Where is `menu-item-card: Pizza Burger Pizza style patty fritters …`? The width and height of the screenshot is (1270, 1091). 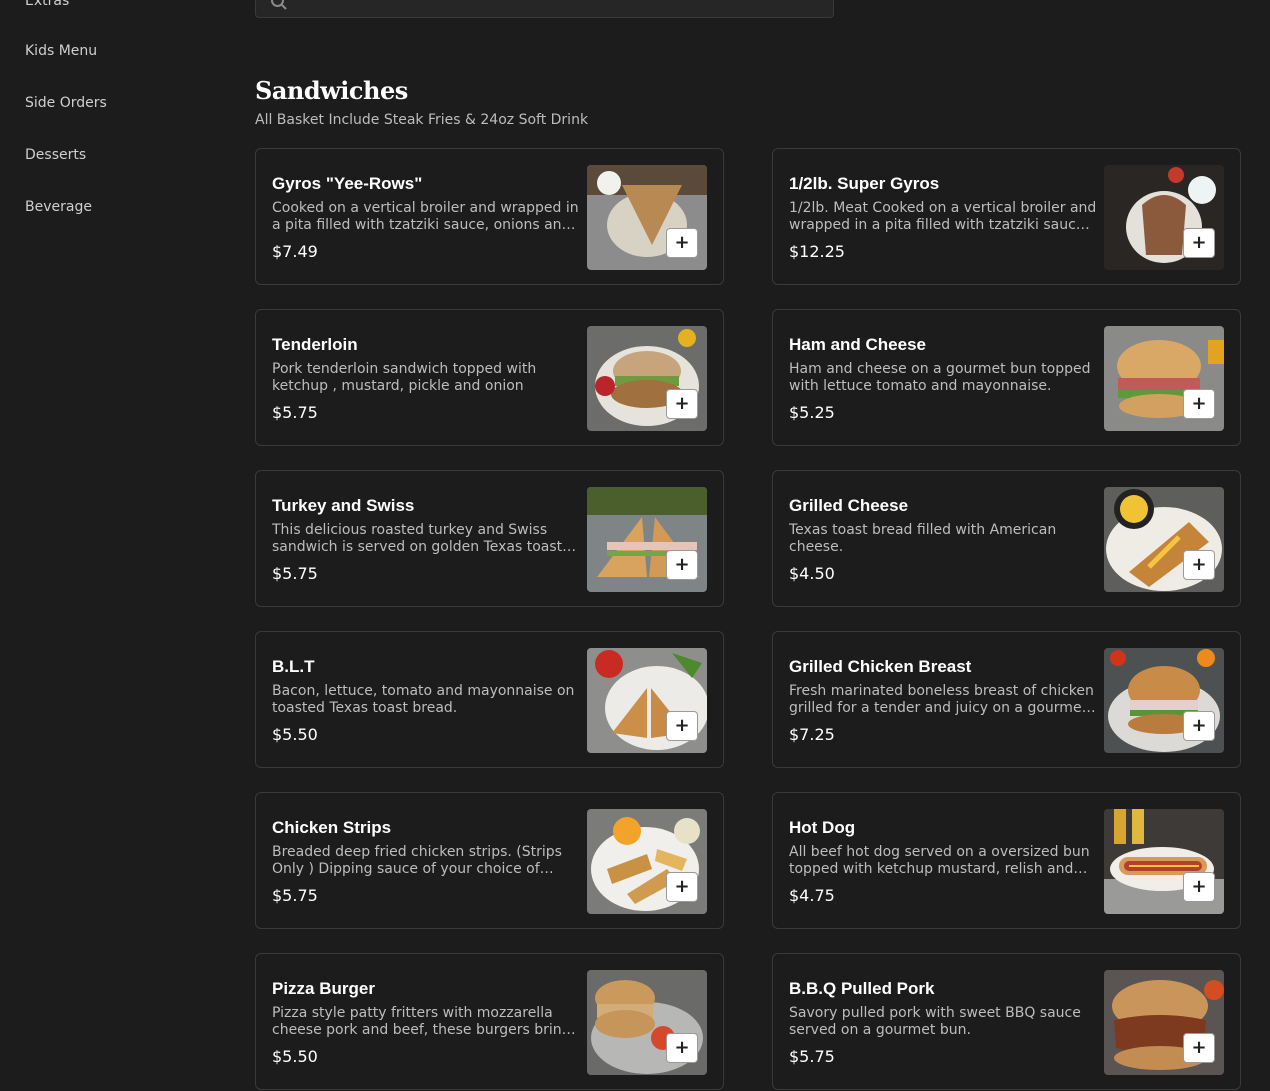
menu-item-card: Pizza Burger Pizza style patty fritters … is located at coordinates (489, 1021).